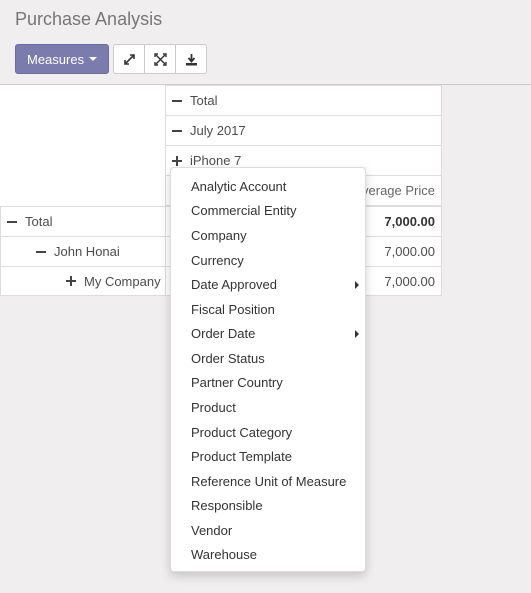 The image size is (531, 593). I want to click on groupby-reference-uom: Reference Unit of Measure, so click(268, 481).